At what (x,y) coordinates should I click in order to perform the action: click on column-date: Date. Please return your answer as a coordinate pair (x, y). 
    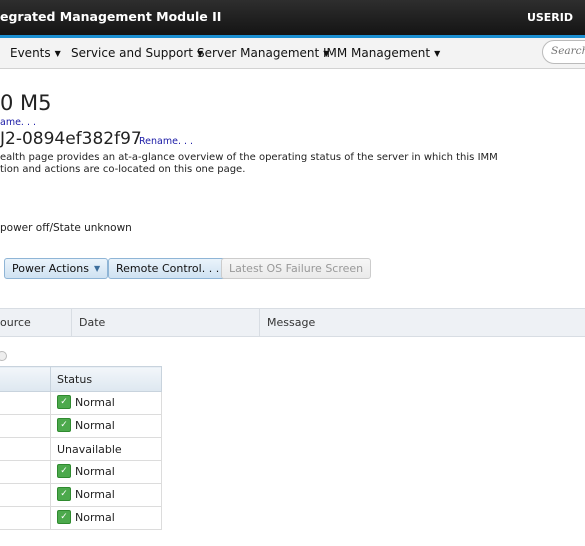
    Looking at the image, I should click on (92, 322).